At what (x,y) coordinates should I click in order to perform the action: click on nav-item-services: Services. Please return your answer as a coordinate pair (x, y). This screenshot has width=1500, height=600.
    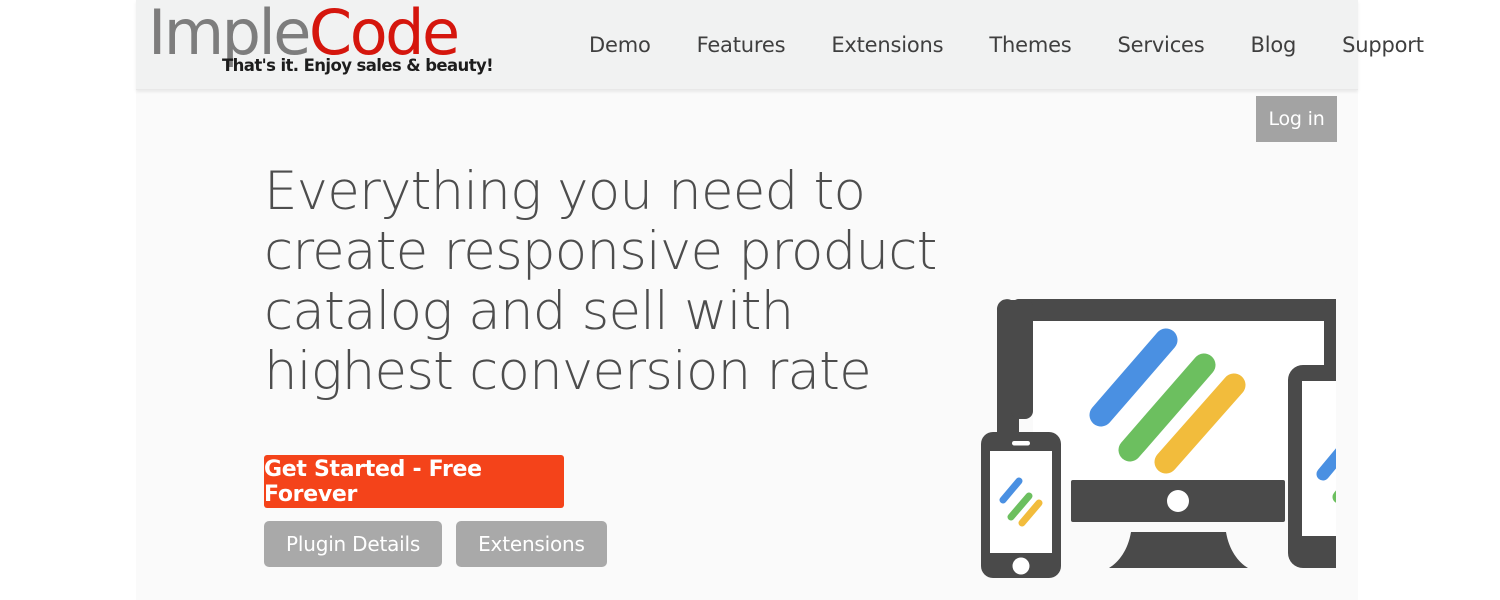
    Looking at the image, I should click on (1161, 45).